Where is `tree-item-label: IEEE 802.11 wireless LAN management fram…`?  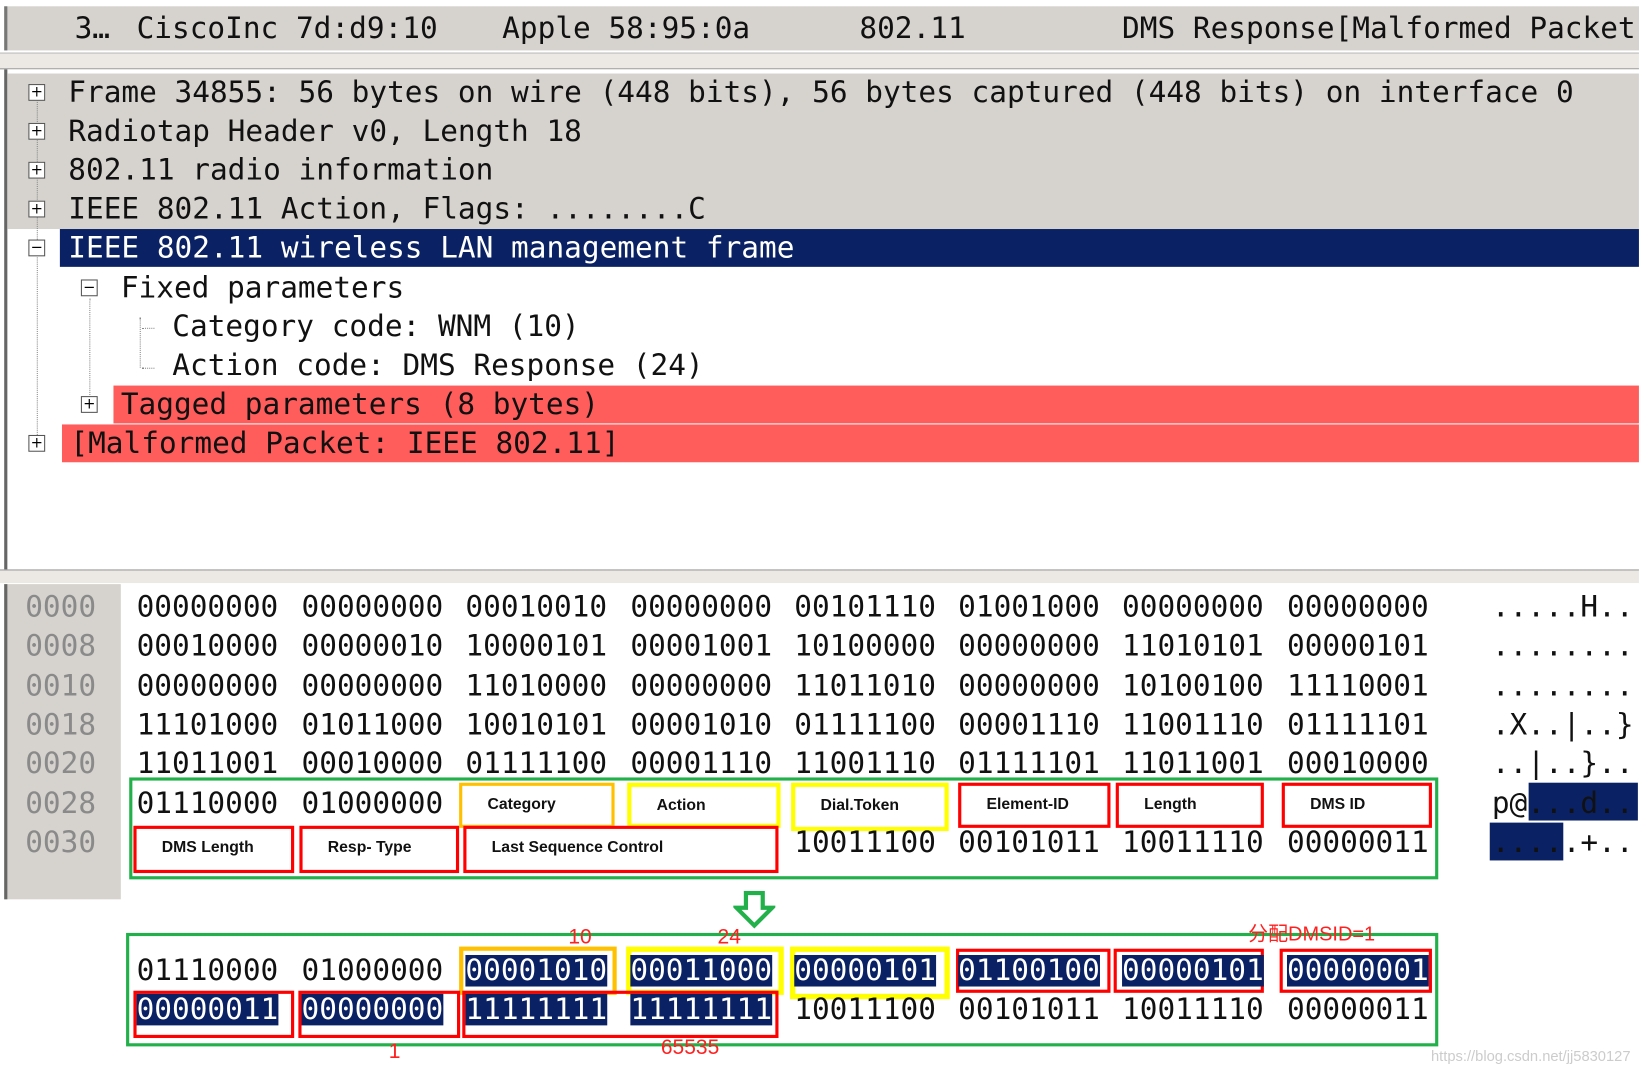
tree-item-label: IEEE 802.11 wireless LAN management fram… is located at coordinates (431, 247).